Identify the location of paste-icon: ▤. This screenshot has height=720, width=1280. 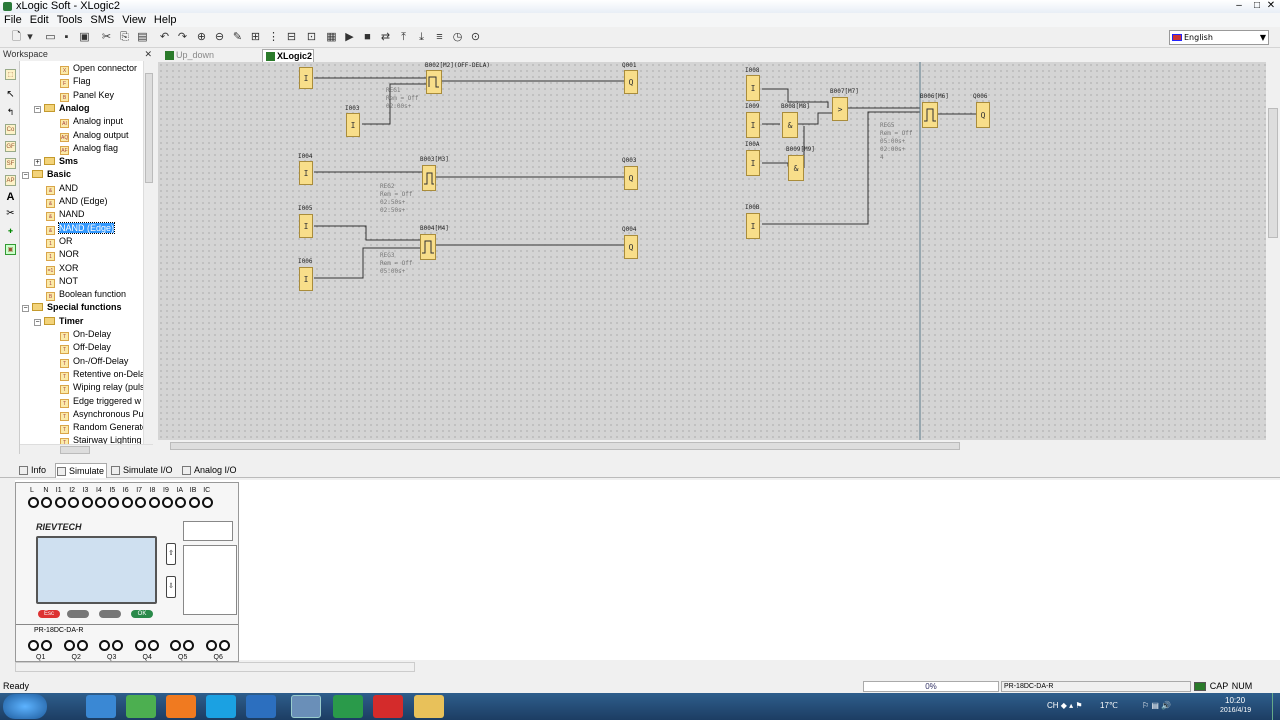
(142, 37).